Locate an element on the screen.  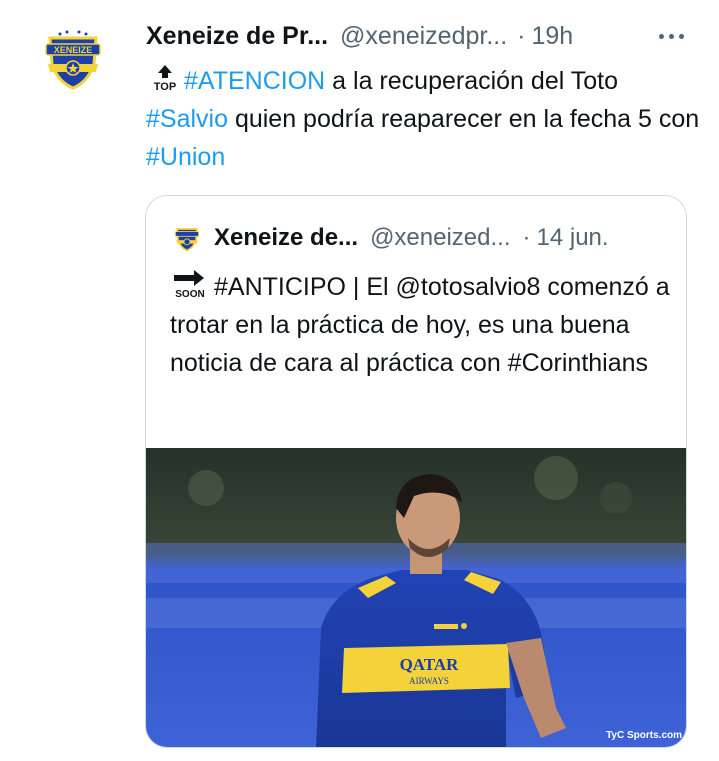
xeneize-logo: XENEIZE is located at coordinates (73, 59).